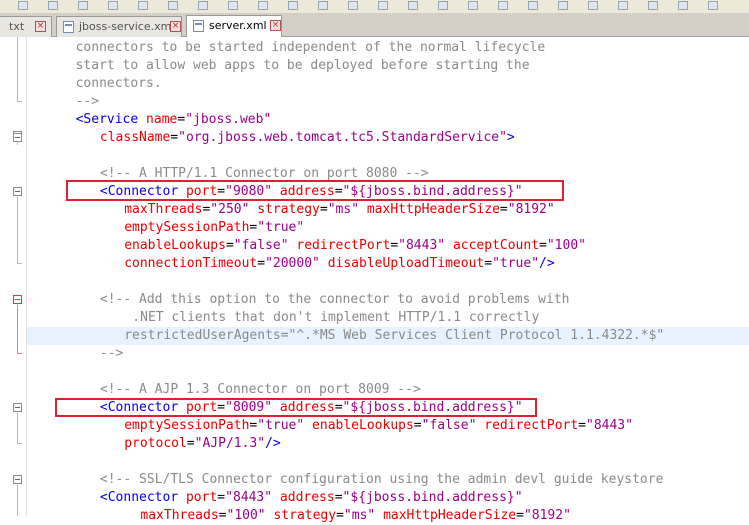  Describe the element at coordinates (26, 26) in the screenshot. I see `tab-txt: txt ×` at that location.